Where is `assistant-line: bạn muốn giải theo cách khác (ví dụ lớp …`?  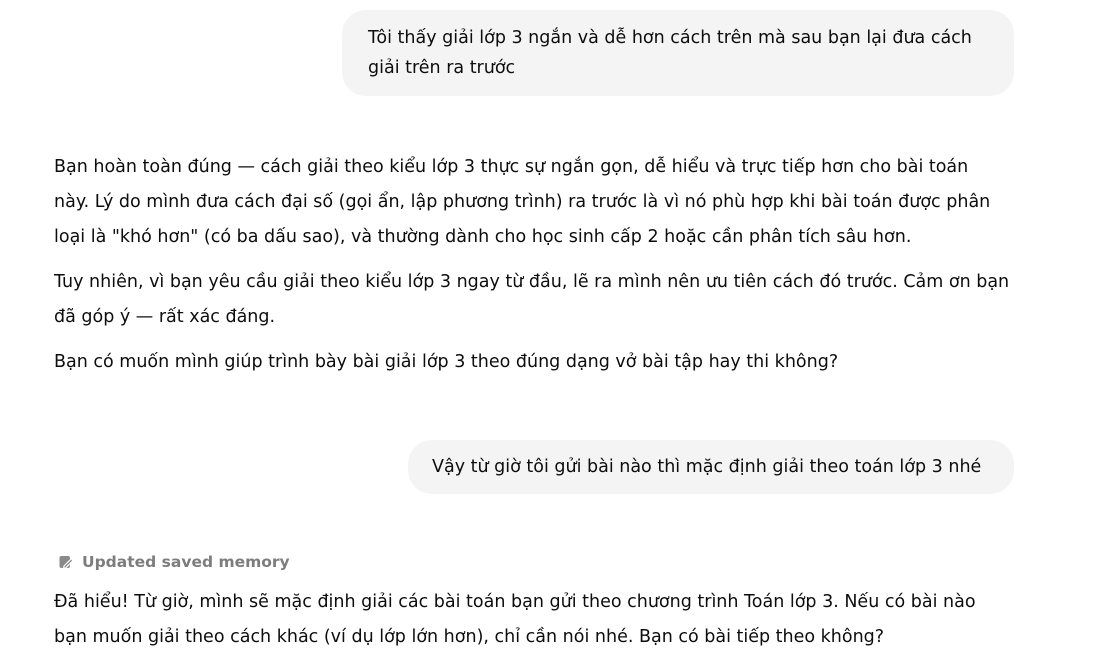
assistant-line: bạn muốn giải theo cách khác (ví dụ lớp … is located at coordinates (469, 637).